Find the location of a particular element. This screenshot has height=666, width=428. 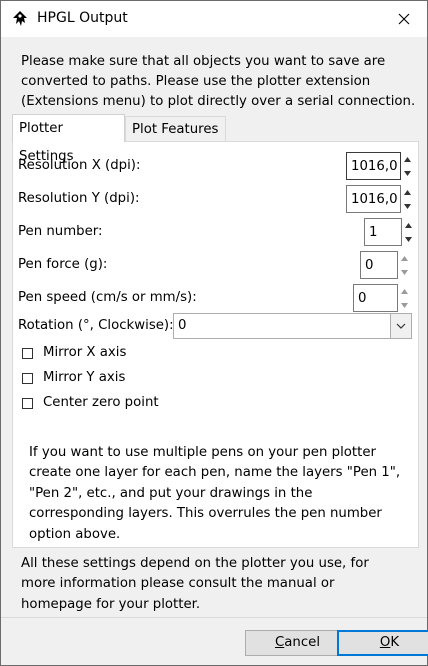

resolution-x-input is located at coordinates (374, 166).